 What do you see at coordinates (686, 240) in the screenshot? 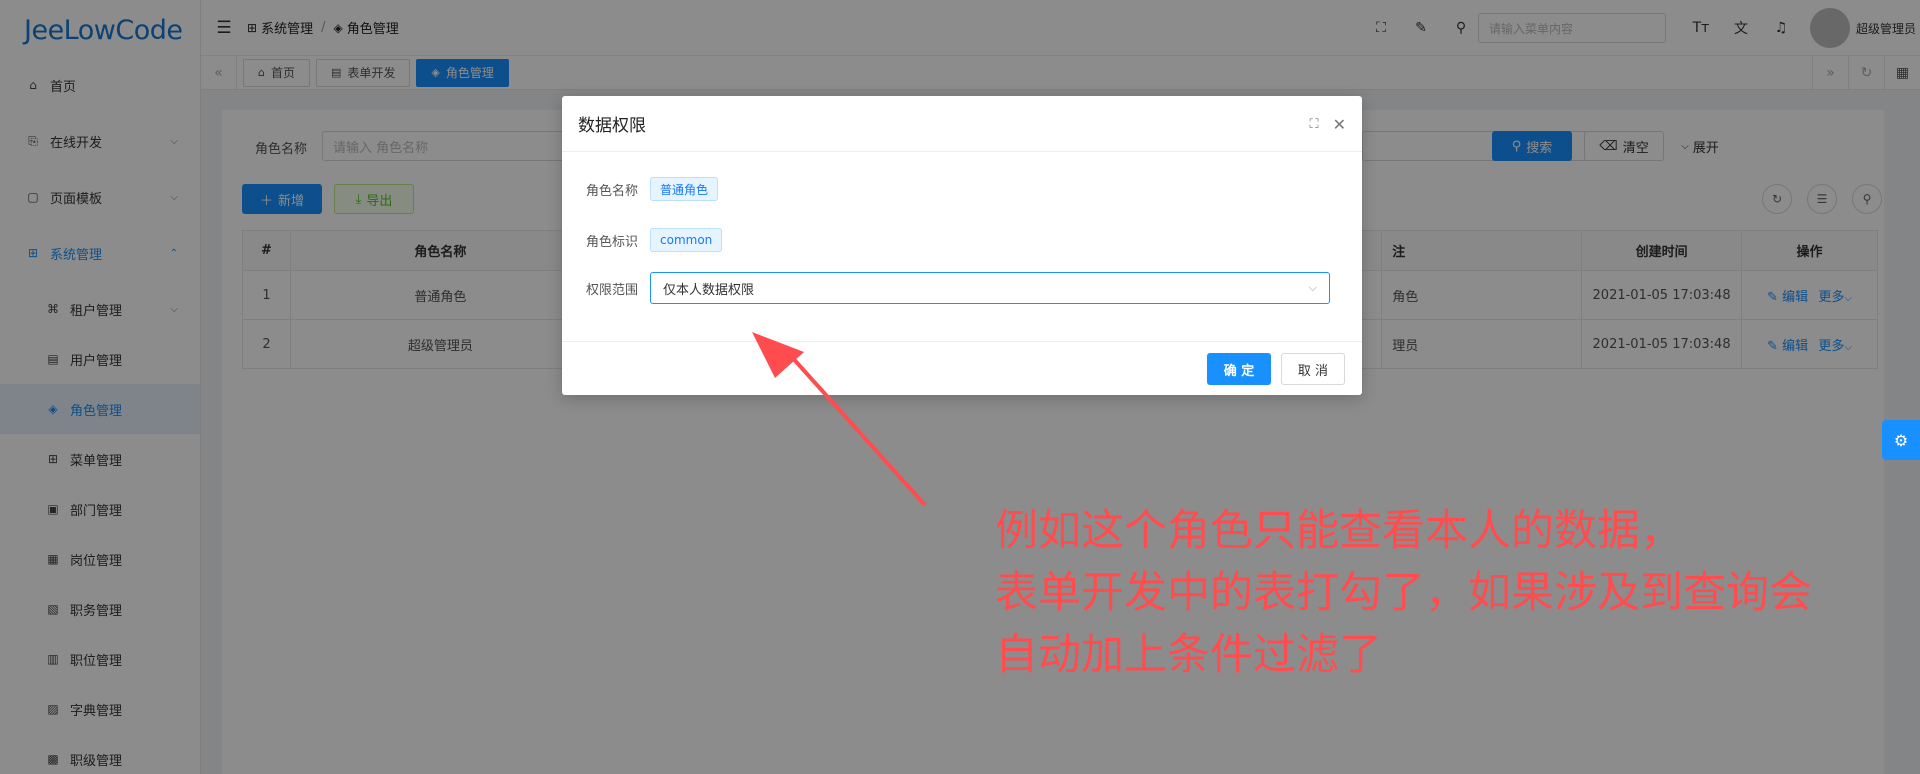
I see `role-key-tag: common` at bounding box center [686, 240].